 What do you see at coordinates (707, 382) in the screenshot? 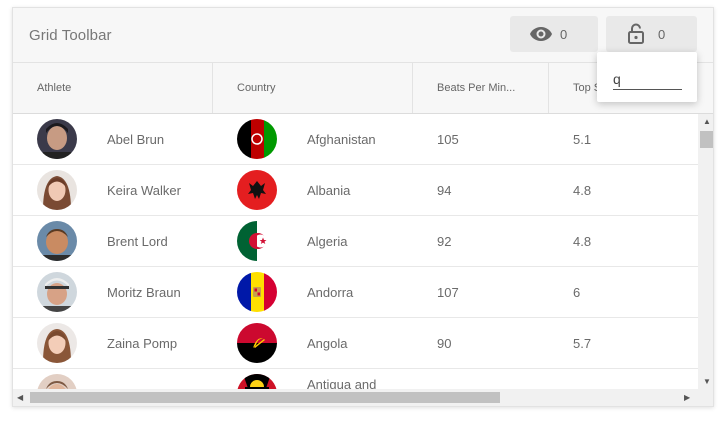
I see `scroll-down-arrow-icon: ▼` at bounding box center [707, 382].